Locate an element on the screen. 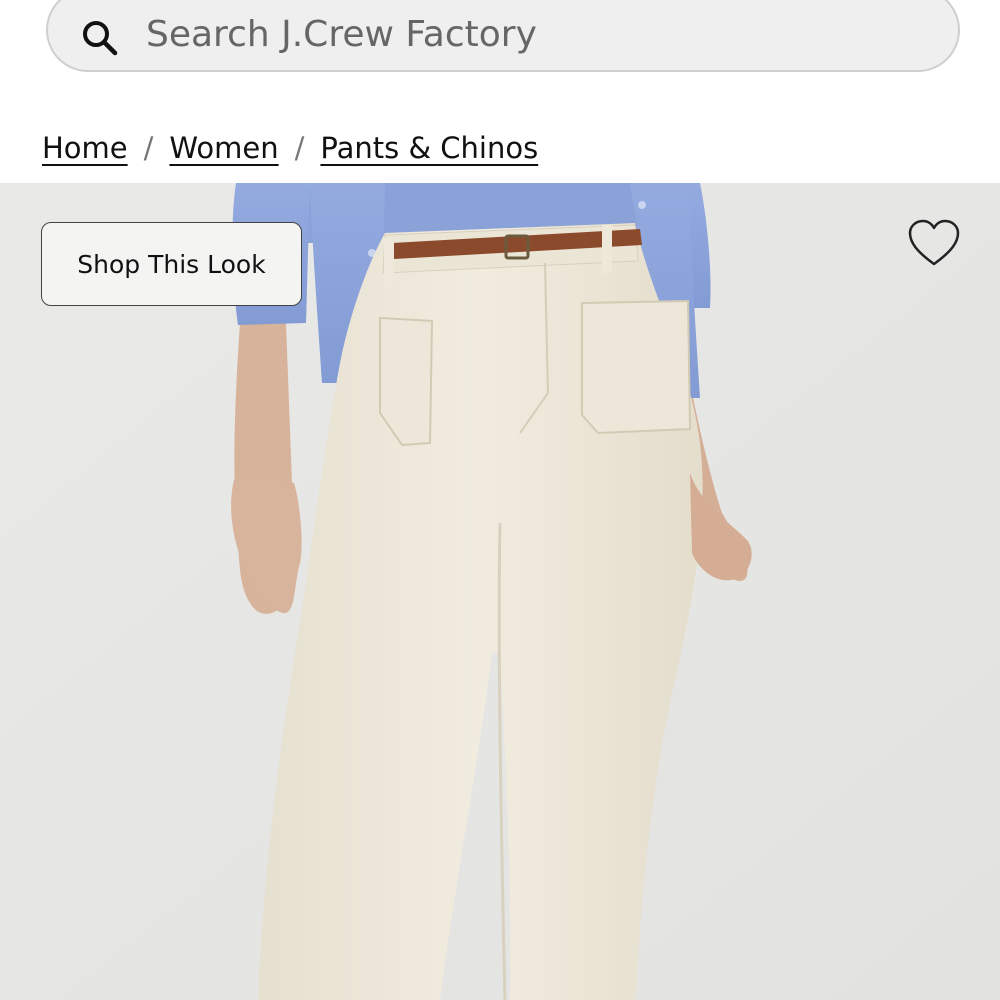  search-icon is located at coordinates (100, 38).